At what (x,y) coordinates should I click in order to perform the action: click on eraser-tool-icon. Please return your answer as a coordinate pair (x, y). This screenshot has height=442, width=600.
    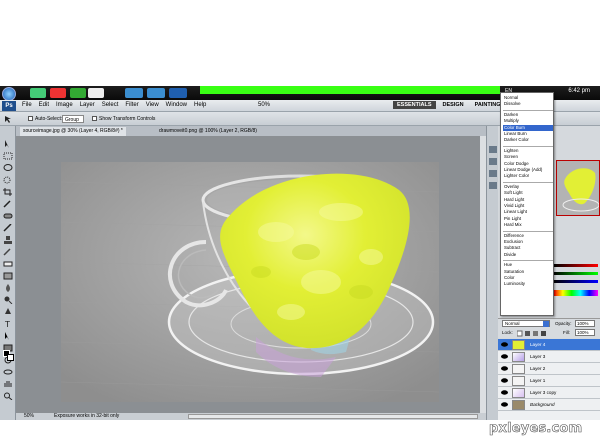
    Looking at the image, I should click on (8, 264).